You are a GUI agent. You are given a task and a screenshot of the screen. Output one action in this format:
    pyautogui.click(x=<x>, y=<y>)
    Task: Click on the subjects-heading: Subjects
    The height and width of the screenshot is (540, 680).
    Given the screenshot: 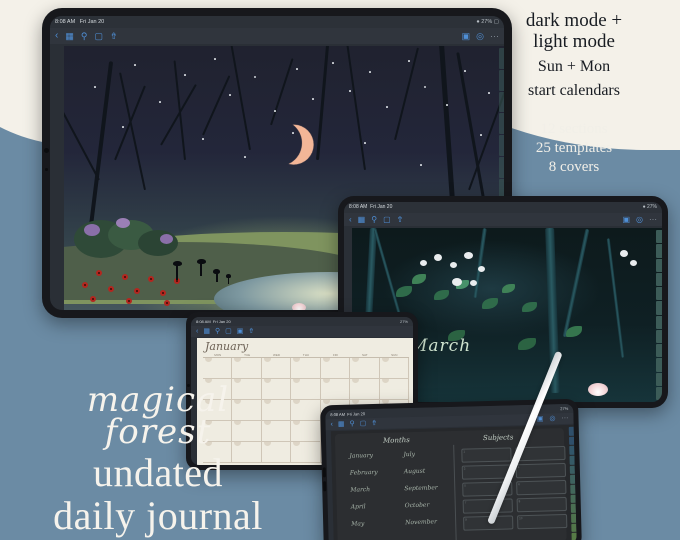 What is the action you would take?
    pyautogui.click(x=498, y=438)
    